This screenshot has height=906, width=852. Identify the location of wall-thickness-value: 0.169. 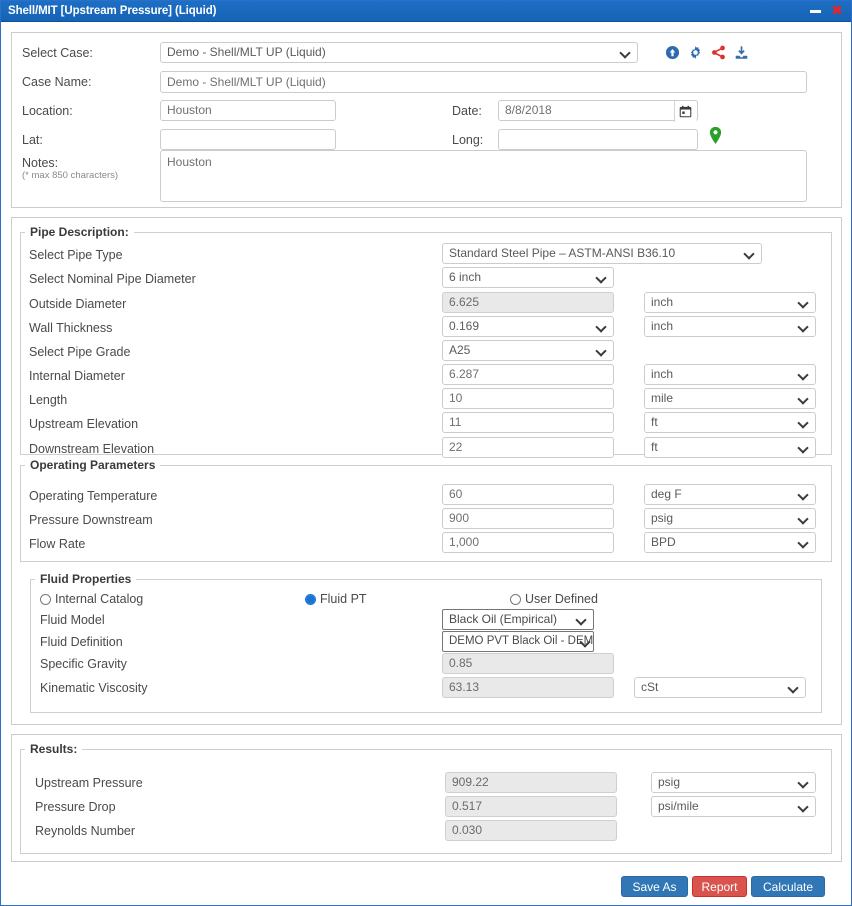
(464, 326).